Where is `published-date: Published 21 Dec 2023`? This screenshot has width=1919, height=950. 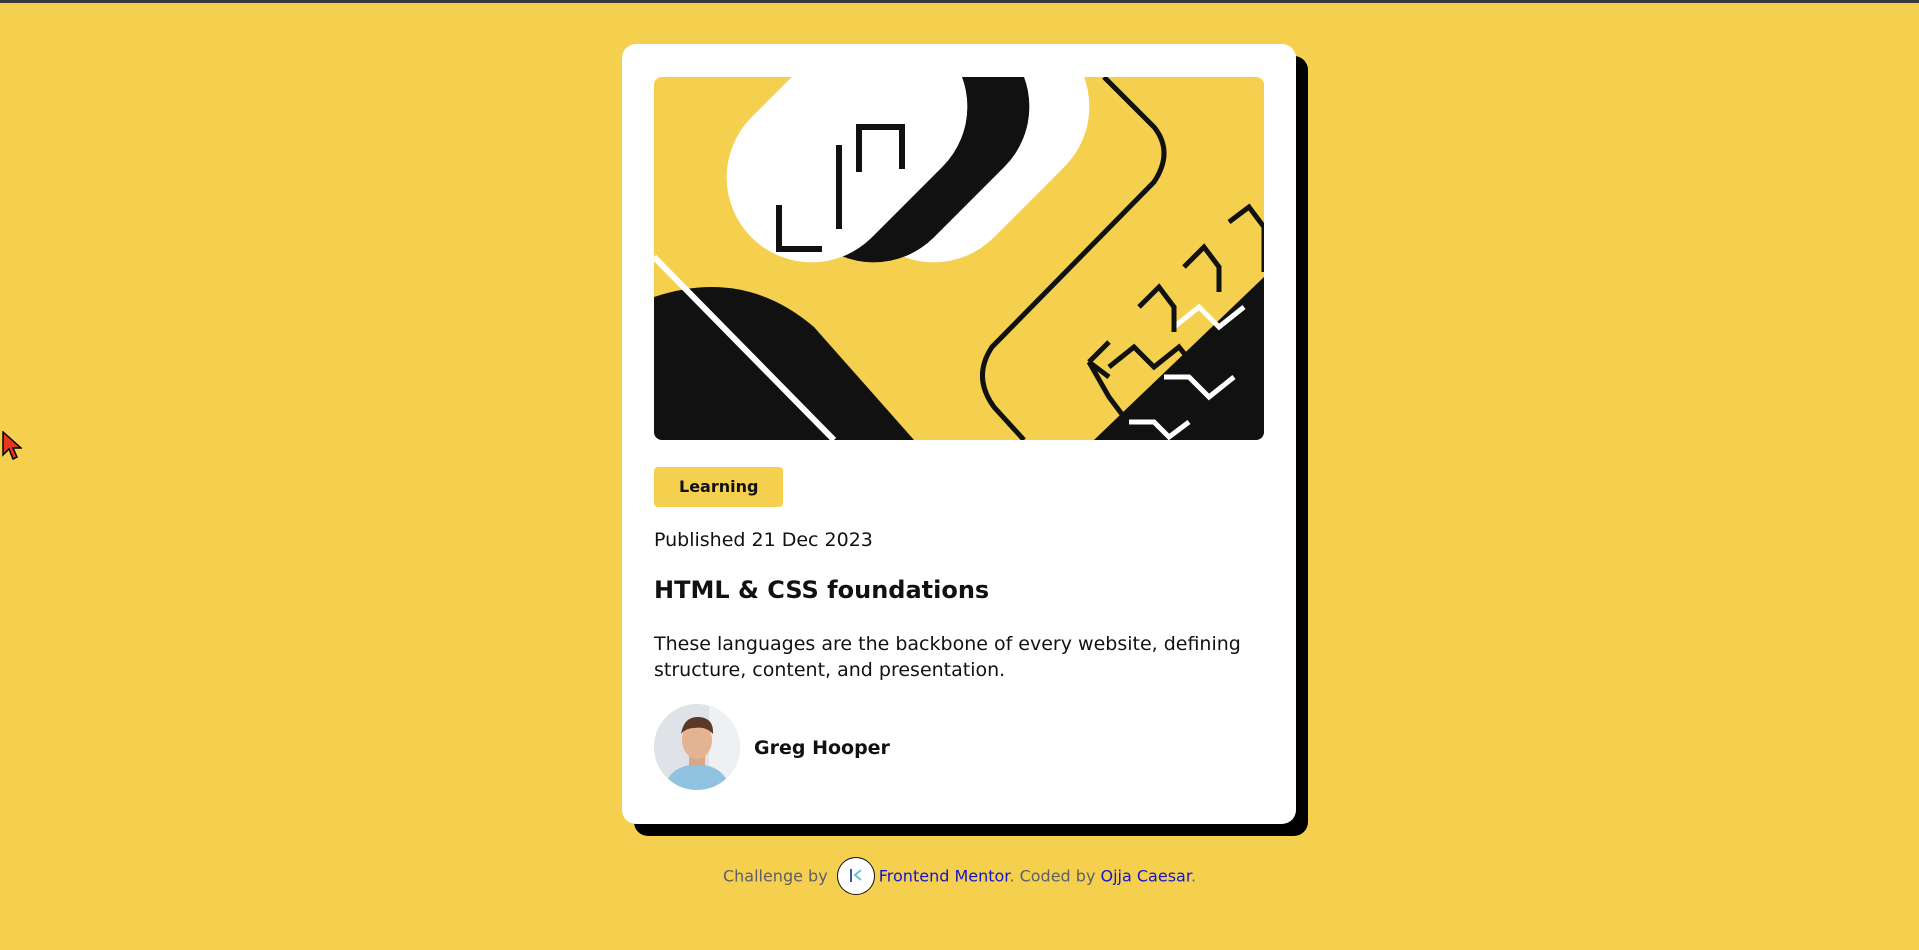
published-date: Published 21 Dec 2023 is located at coordinates (763, 540).